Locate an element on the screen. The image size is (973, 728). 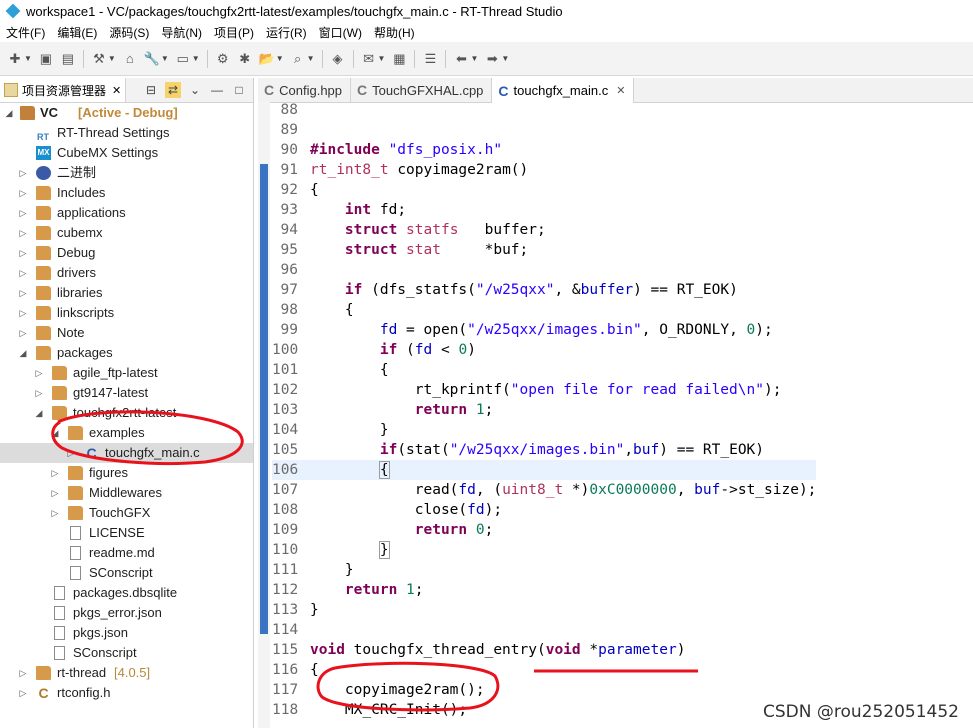
folder-open-icon: 📂 is located at coordinates (267, 59).